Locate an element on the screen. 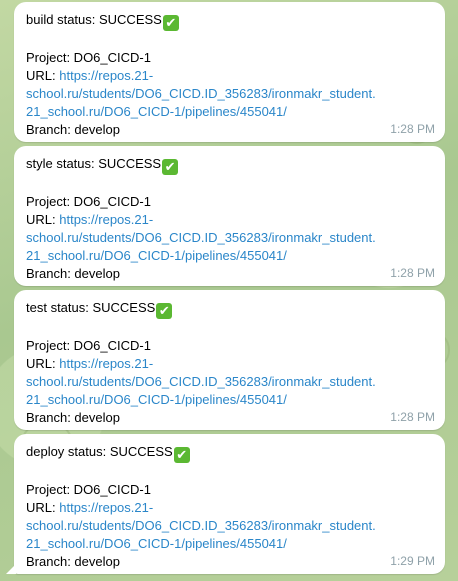 The height and width of the screenshot is (581, 458). status-text: test status: SUCCESS is located at coordinates (91, 307).